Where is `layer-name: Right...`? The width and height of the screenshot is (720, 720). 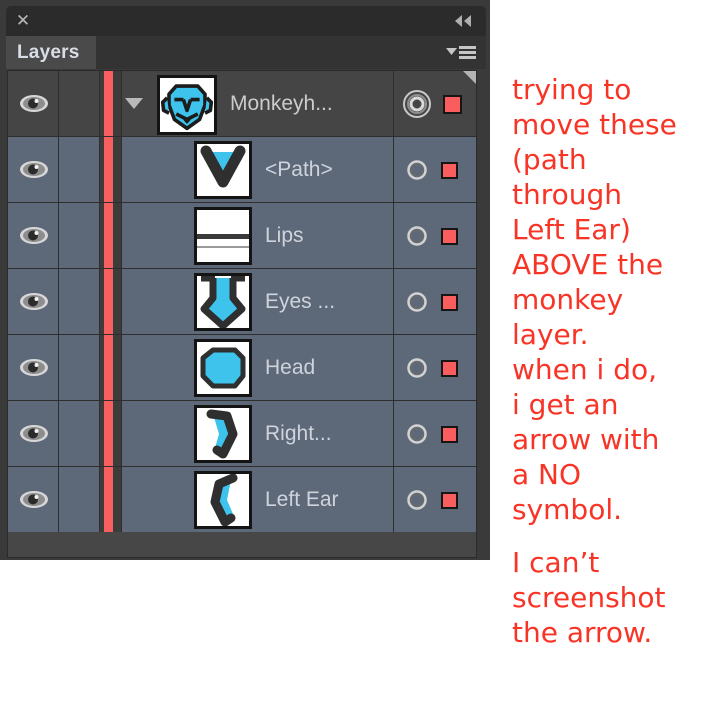
layer-name: Right... is located at coordinates (298, 433).